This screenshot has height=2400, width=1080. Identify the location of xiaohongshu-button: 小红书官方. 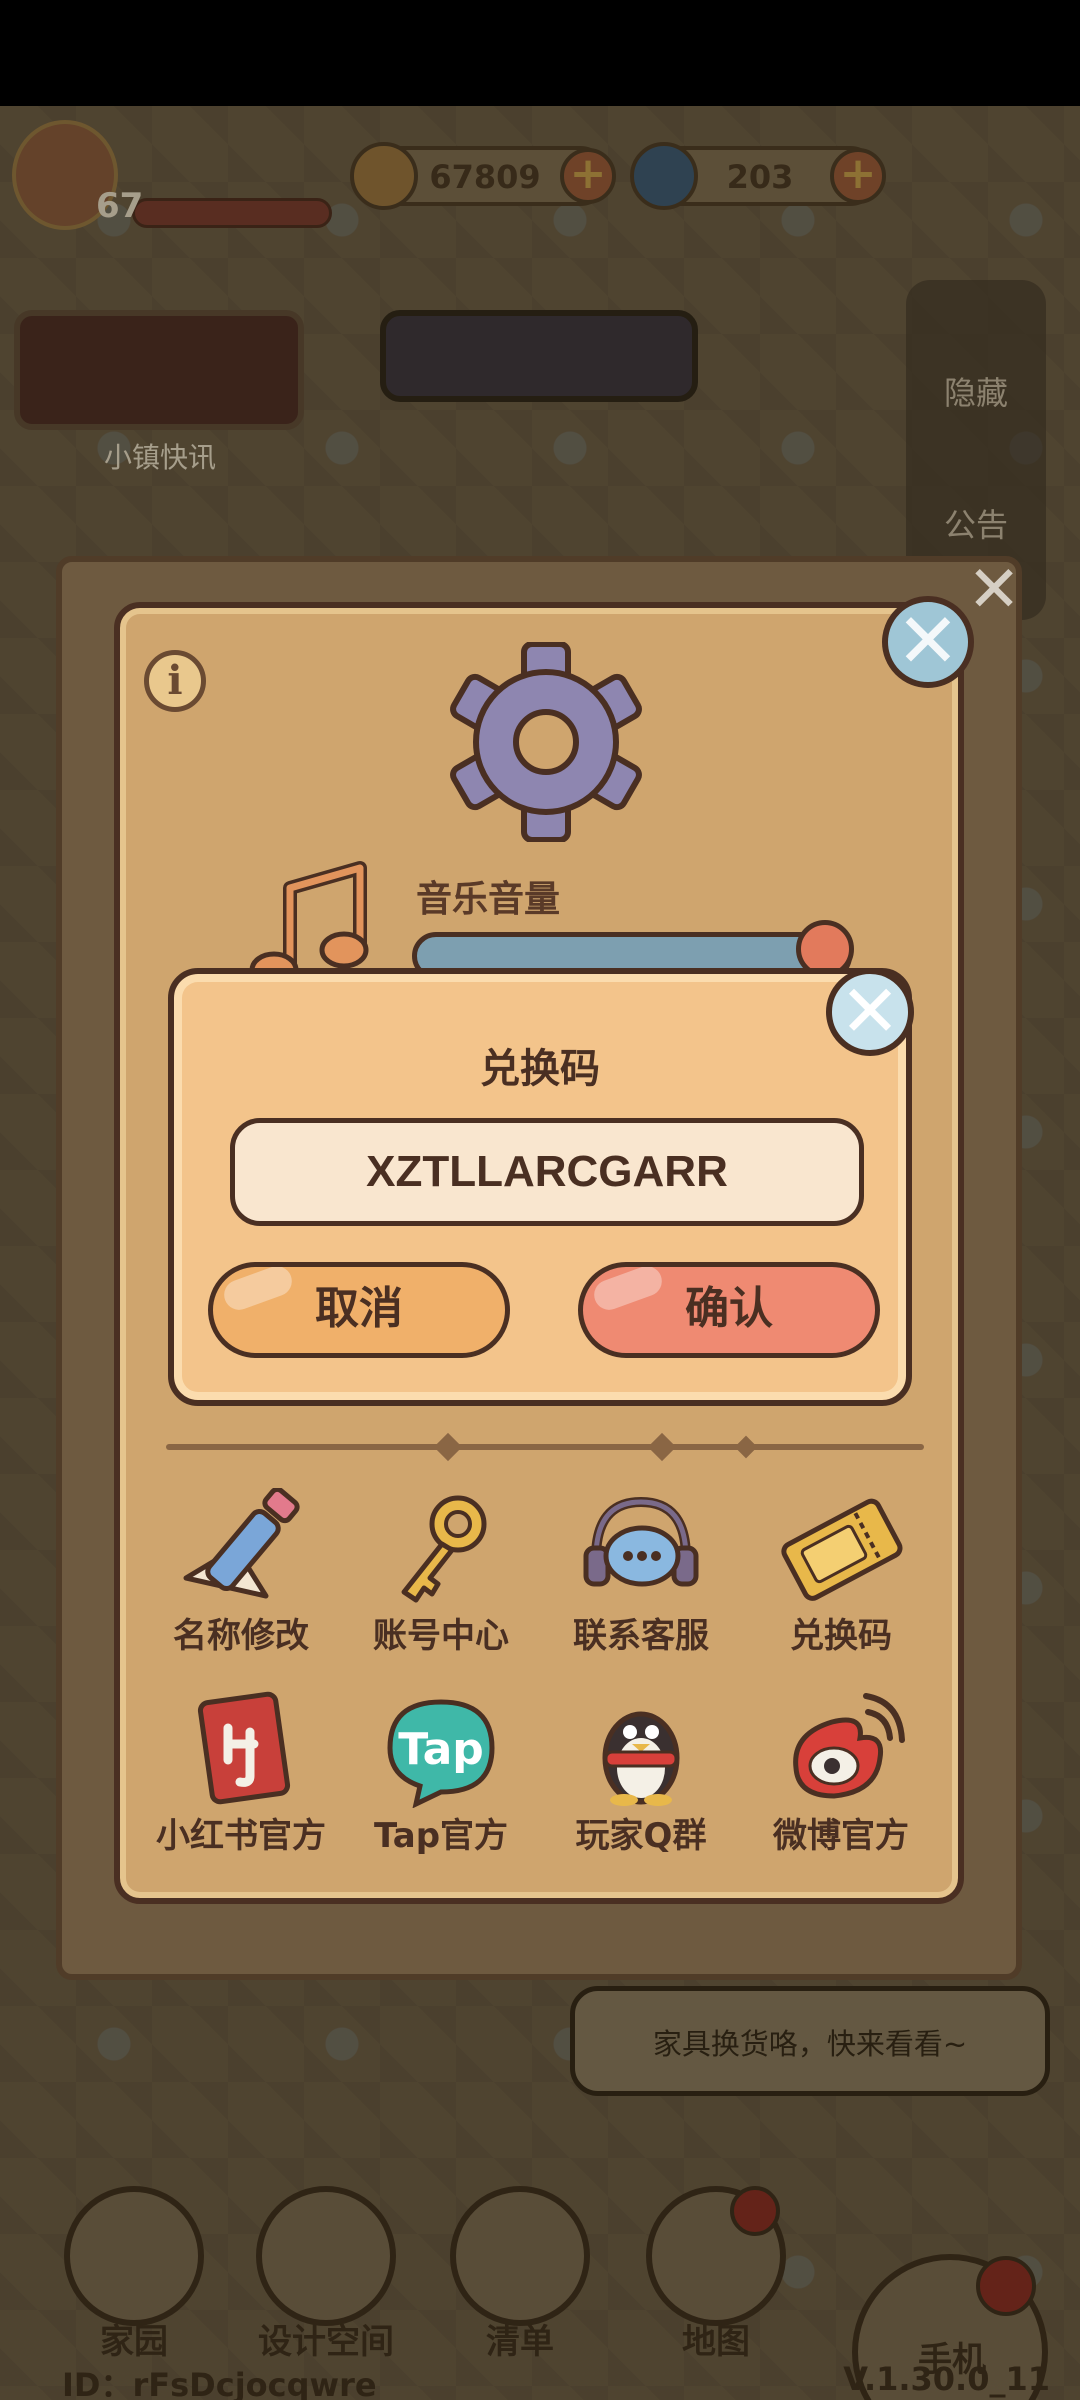
(241, 1772).